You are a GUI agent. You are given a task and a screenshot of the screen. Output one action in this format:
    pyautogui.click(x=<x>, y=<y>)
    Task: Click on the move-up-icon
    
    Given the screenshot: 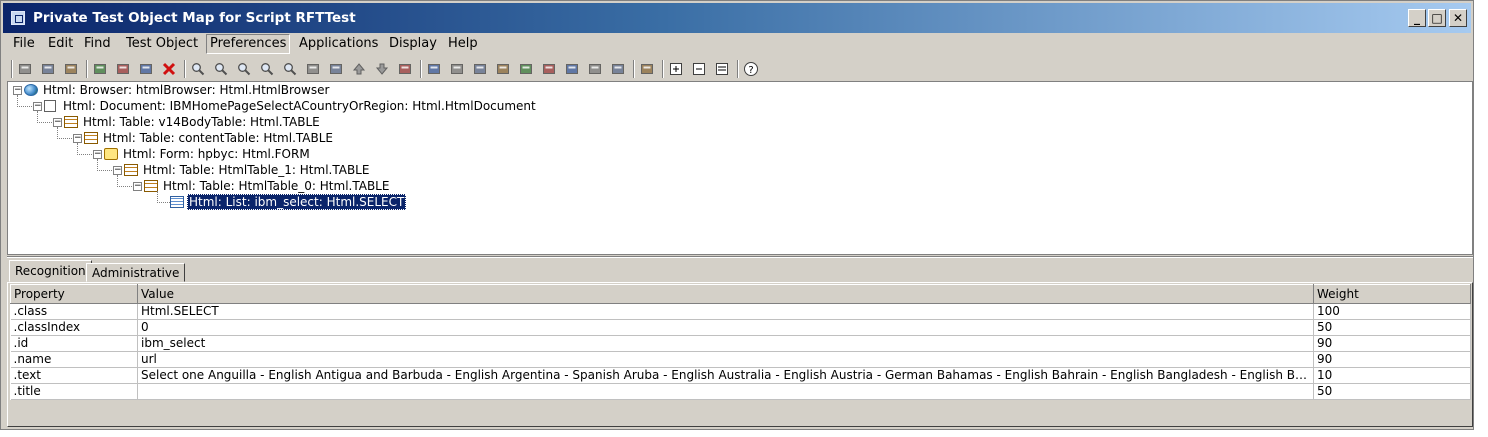 What is the action you would take?
    pyautogui.click(x=359, y=69)
    